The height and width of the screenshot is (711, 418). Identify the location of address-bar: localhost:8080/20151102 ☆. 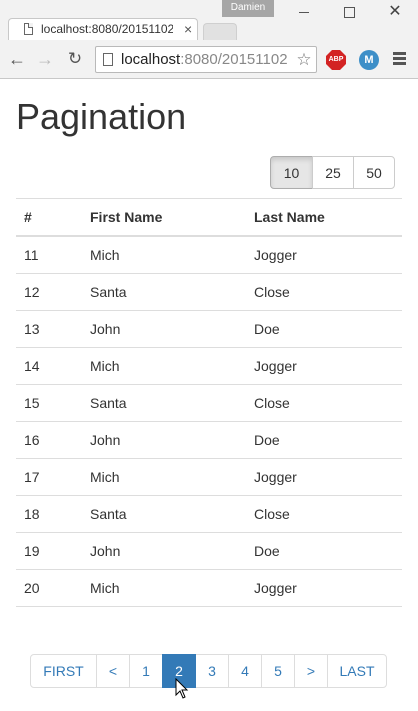
(206, 59).